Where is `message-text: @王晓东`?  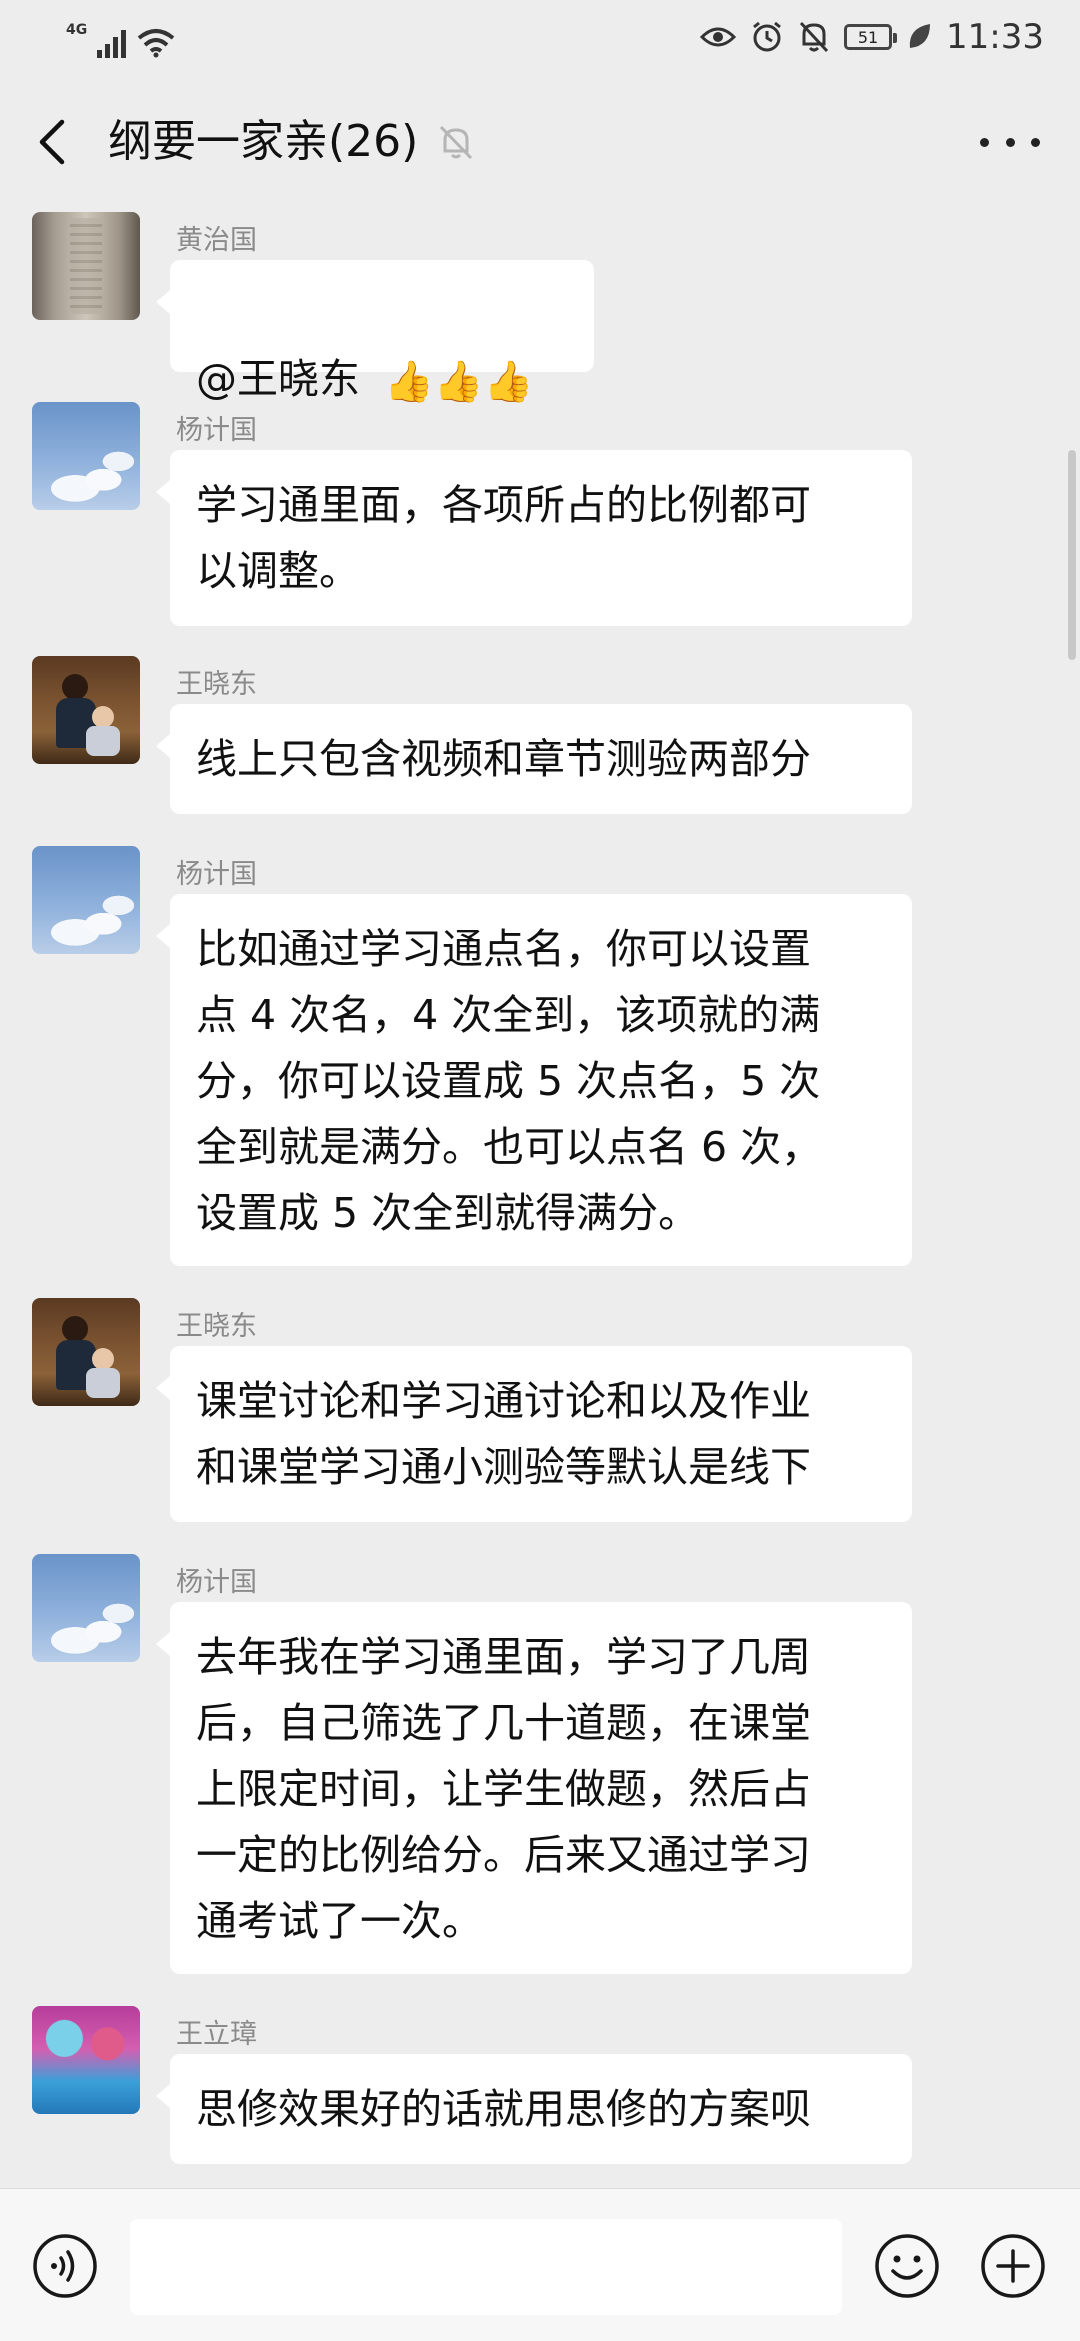 message-text: @王晓东 is located at coordinates (278, 379).